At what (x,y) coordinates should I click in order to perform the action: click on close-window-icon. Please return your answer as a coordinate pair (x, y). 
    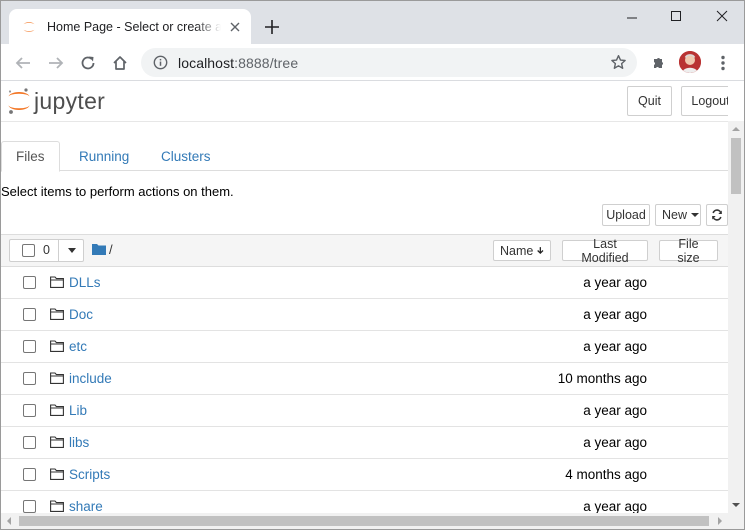
    Looking at the image, I should click on (722, 16).